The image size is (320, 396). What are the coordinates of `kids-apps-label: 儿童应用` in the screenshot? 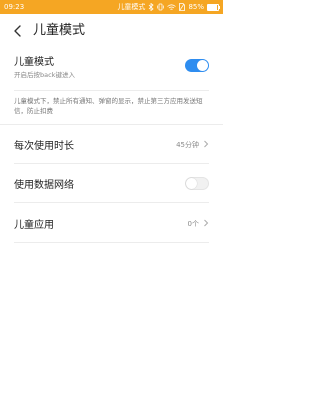 It's located at (34, 225).